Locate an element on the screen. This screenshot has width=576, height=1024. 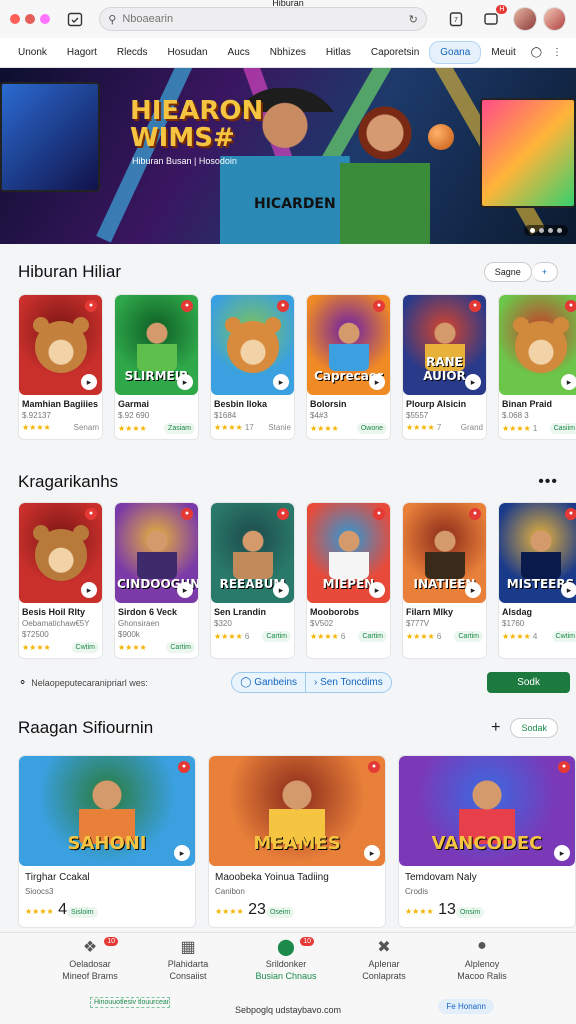
help-icon: ◯ is located at coordinates (536, 52).